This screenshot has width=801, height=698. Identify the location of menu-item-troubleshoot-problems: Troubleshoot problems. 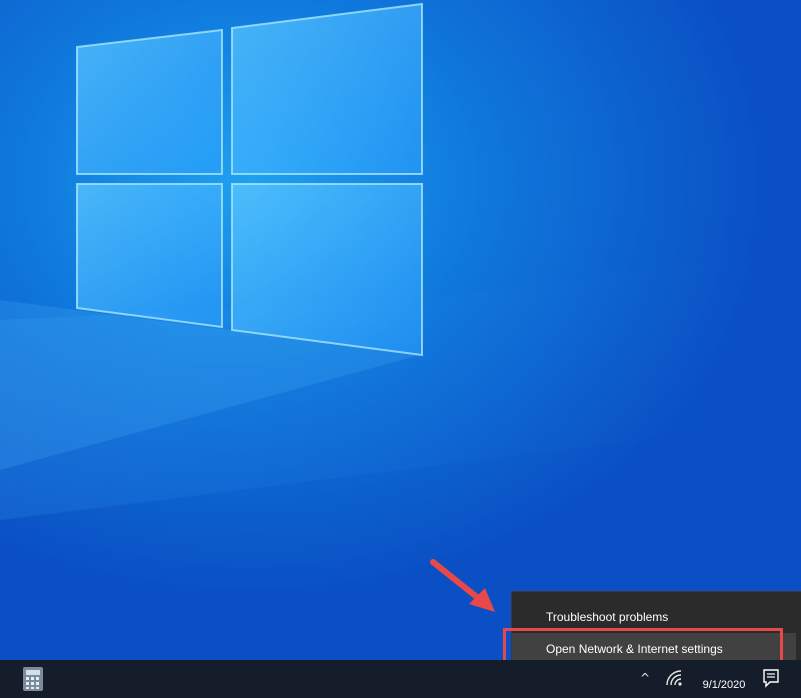
(656, 617).